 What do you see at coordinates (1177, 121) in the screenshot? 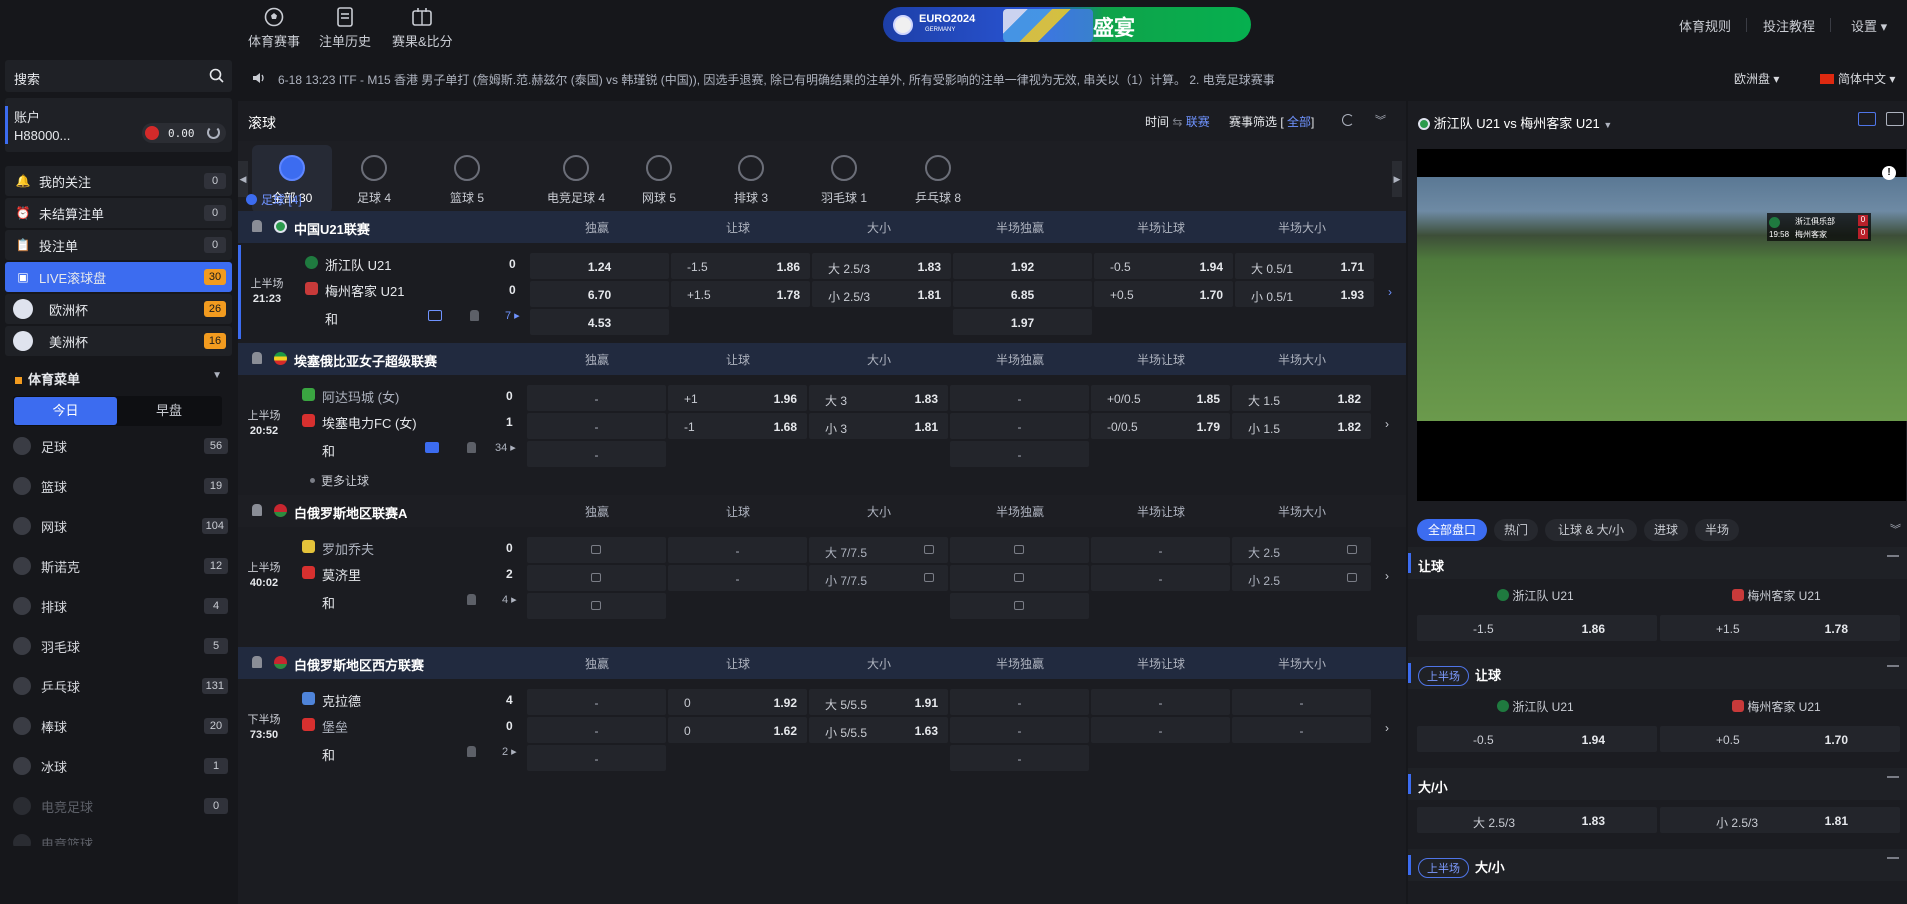
I see `sort-toggle: 时间 ⇆ 联赛` at bounding box center [1177, 121].